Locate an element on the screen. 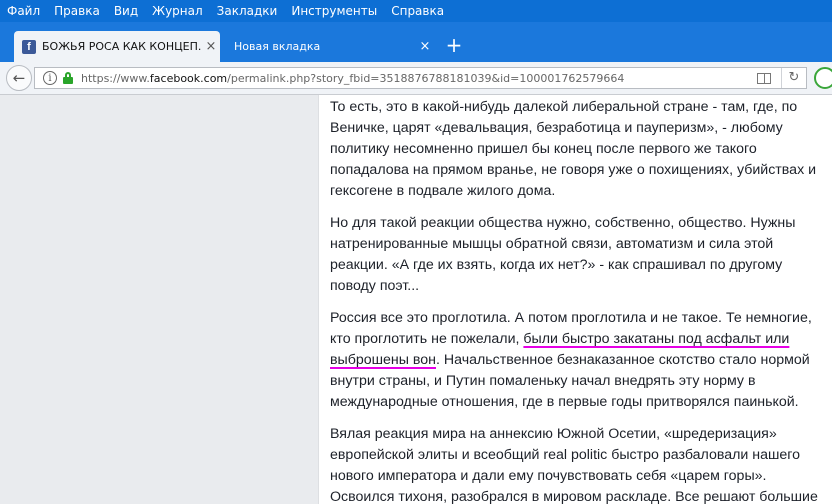 Image resolution: width=832 pixels, height=504 pixels. facebook-icon: f is located at coordinates (29, 46).